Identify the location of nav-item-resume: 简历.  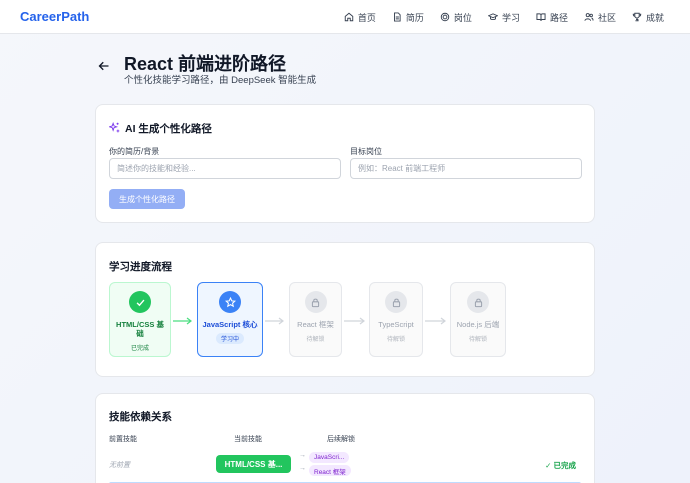
(408, 17).